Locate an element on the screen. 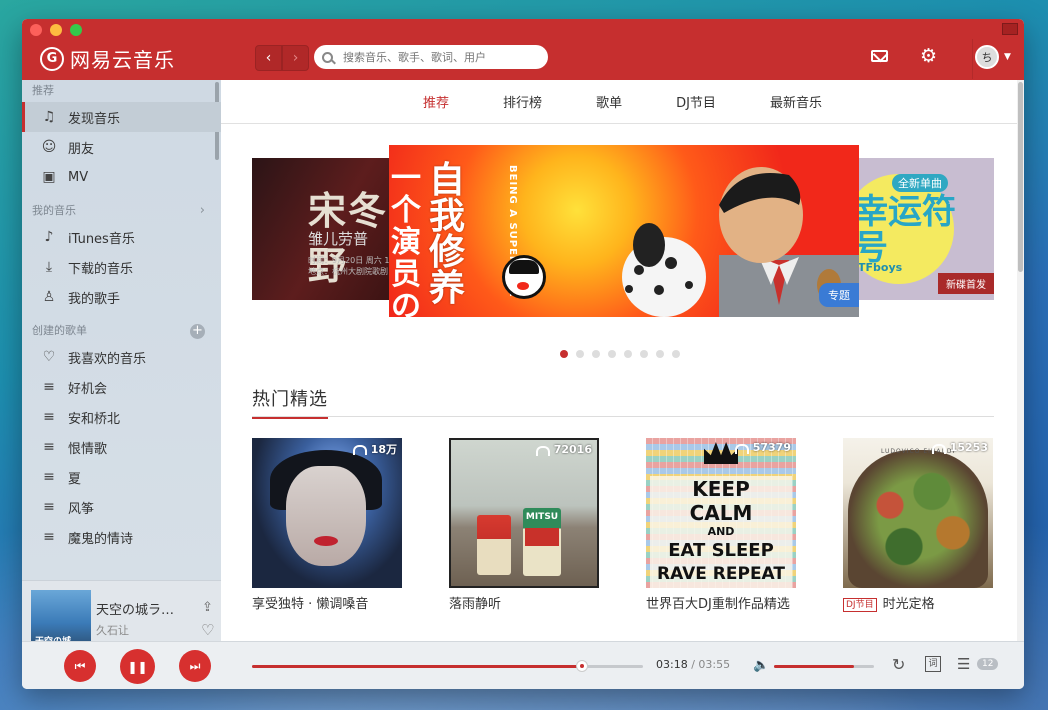 The height and width of the screenshot is (710, 1048). tab-playlists: 歌单 is located at coordinates (609, 101).